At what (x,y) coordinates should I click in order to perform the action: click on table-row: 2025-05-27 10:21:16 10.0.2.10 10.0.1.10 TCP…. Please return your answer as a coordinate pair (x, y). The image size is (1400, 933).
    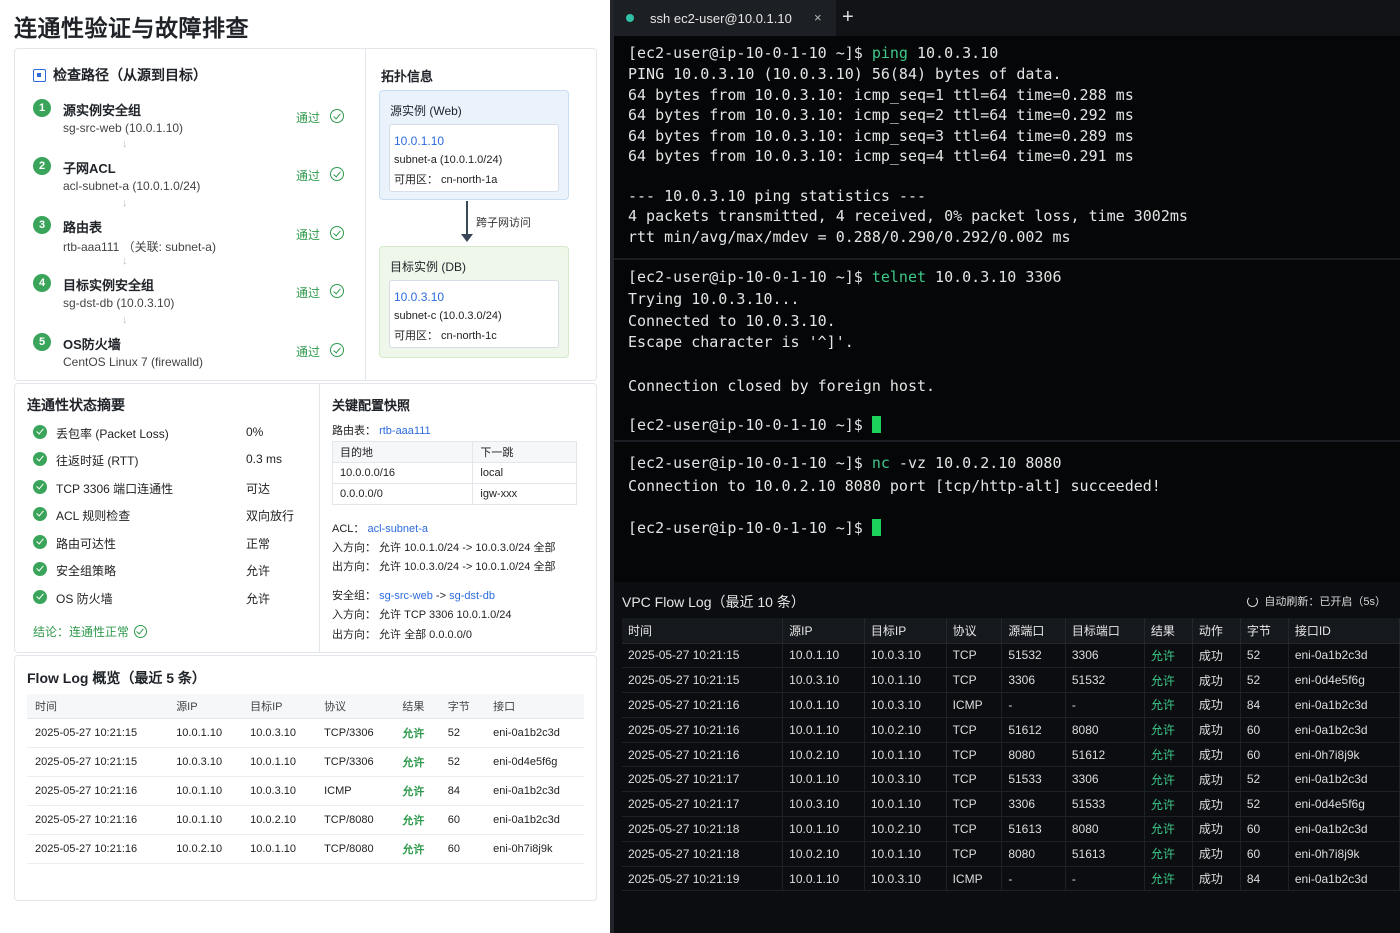
    Looking at the image, I should click on (1011, 755).